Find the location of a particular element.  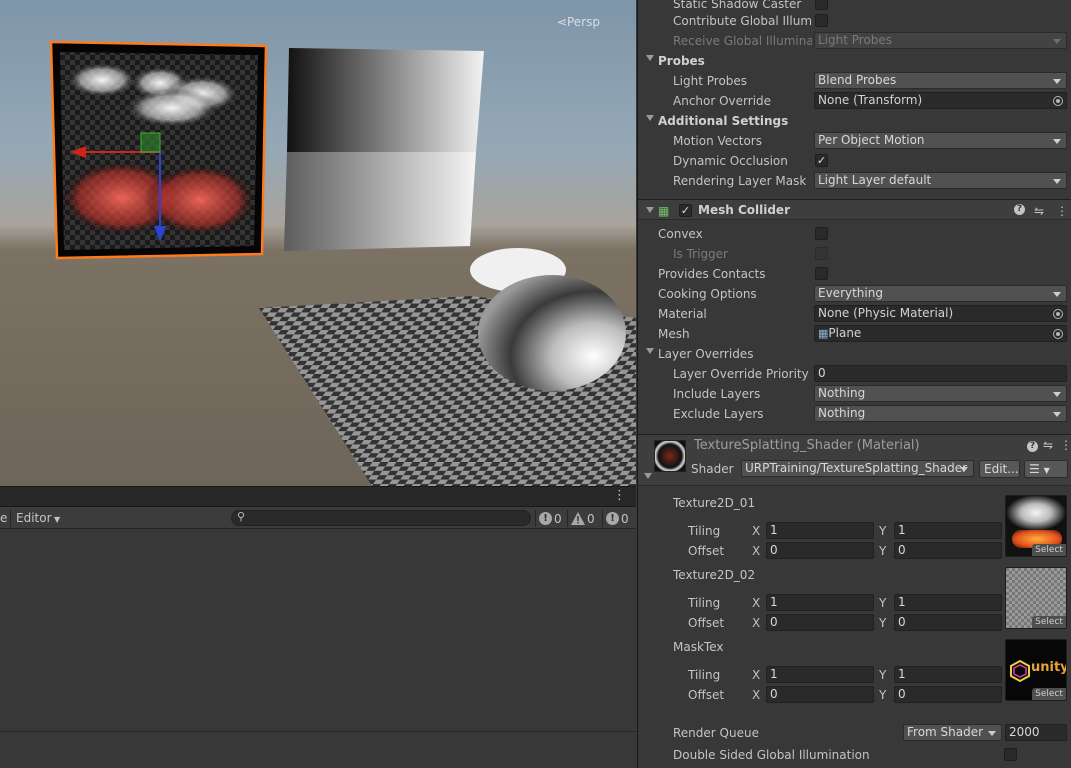

texture2d-02-offset-y: 0 is located at coordinates (948, 622).